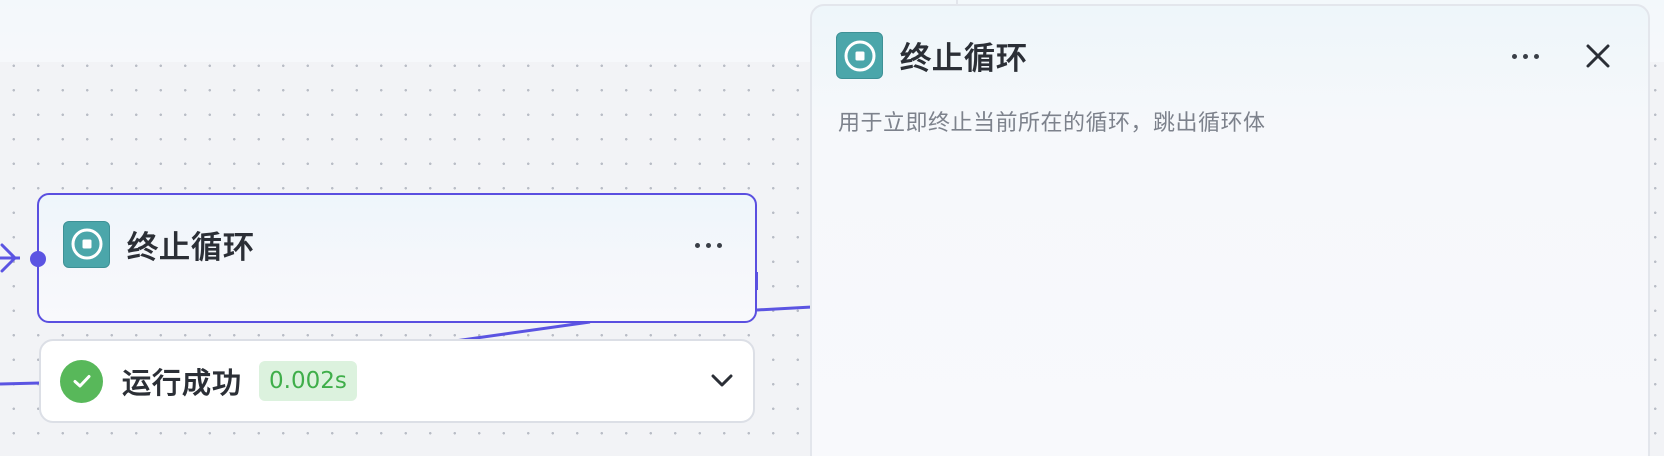 The height and width of the screenshot is (456, 1664). I want to click on node-title: 终止循环, so click(191, 247).